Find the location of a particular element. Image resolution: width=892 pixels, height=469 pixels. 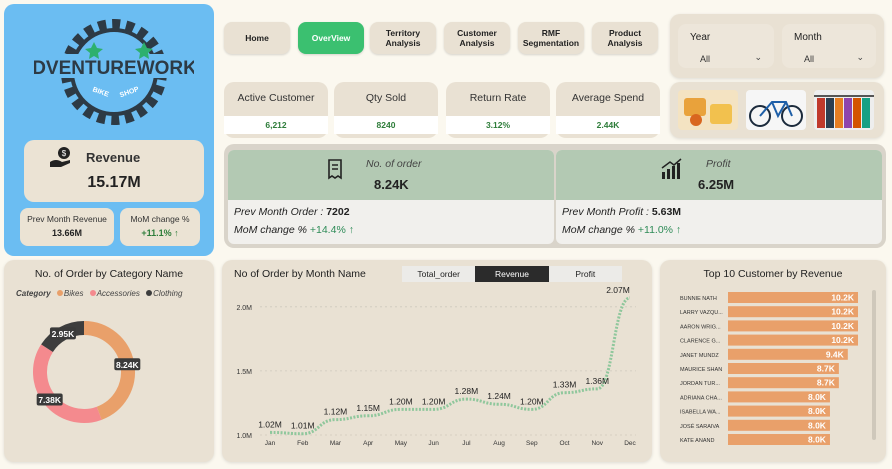

mom-change-card: MoM change % +11.1% ↑ is located at coordinates (160, 227).